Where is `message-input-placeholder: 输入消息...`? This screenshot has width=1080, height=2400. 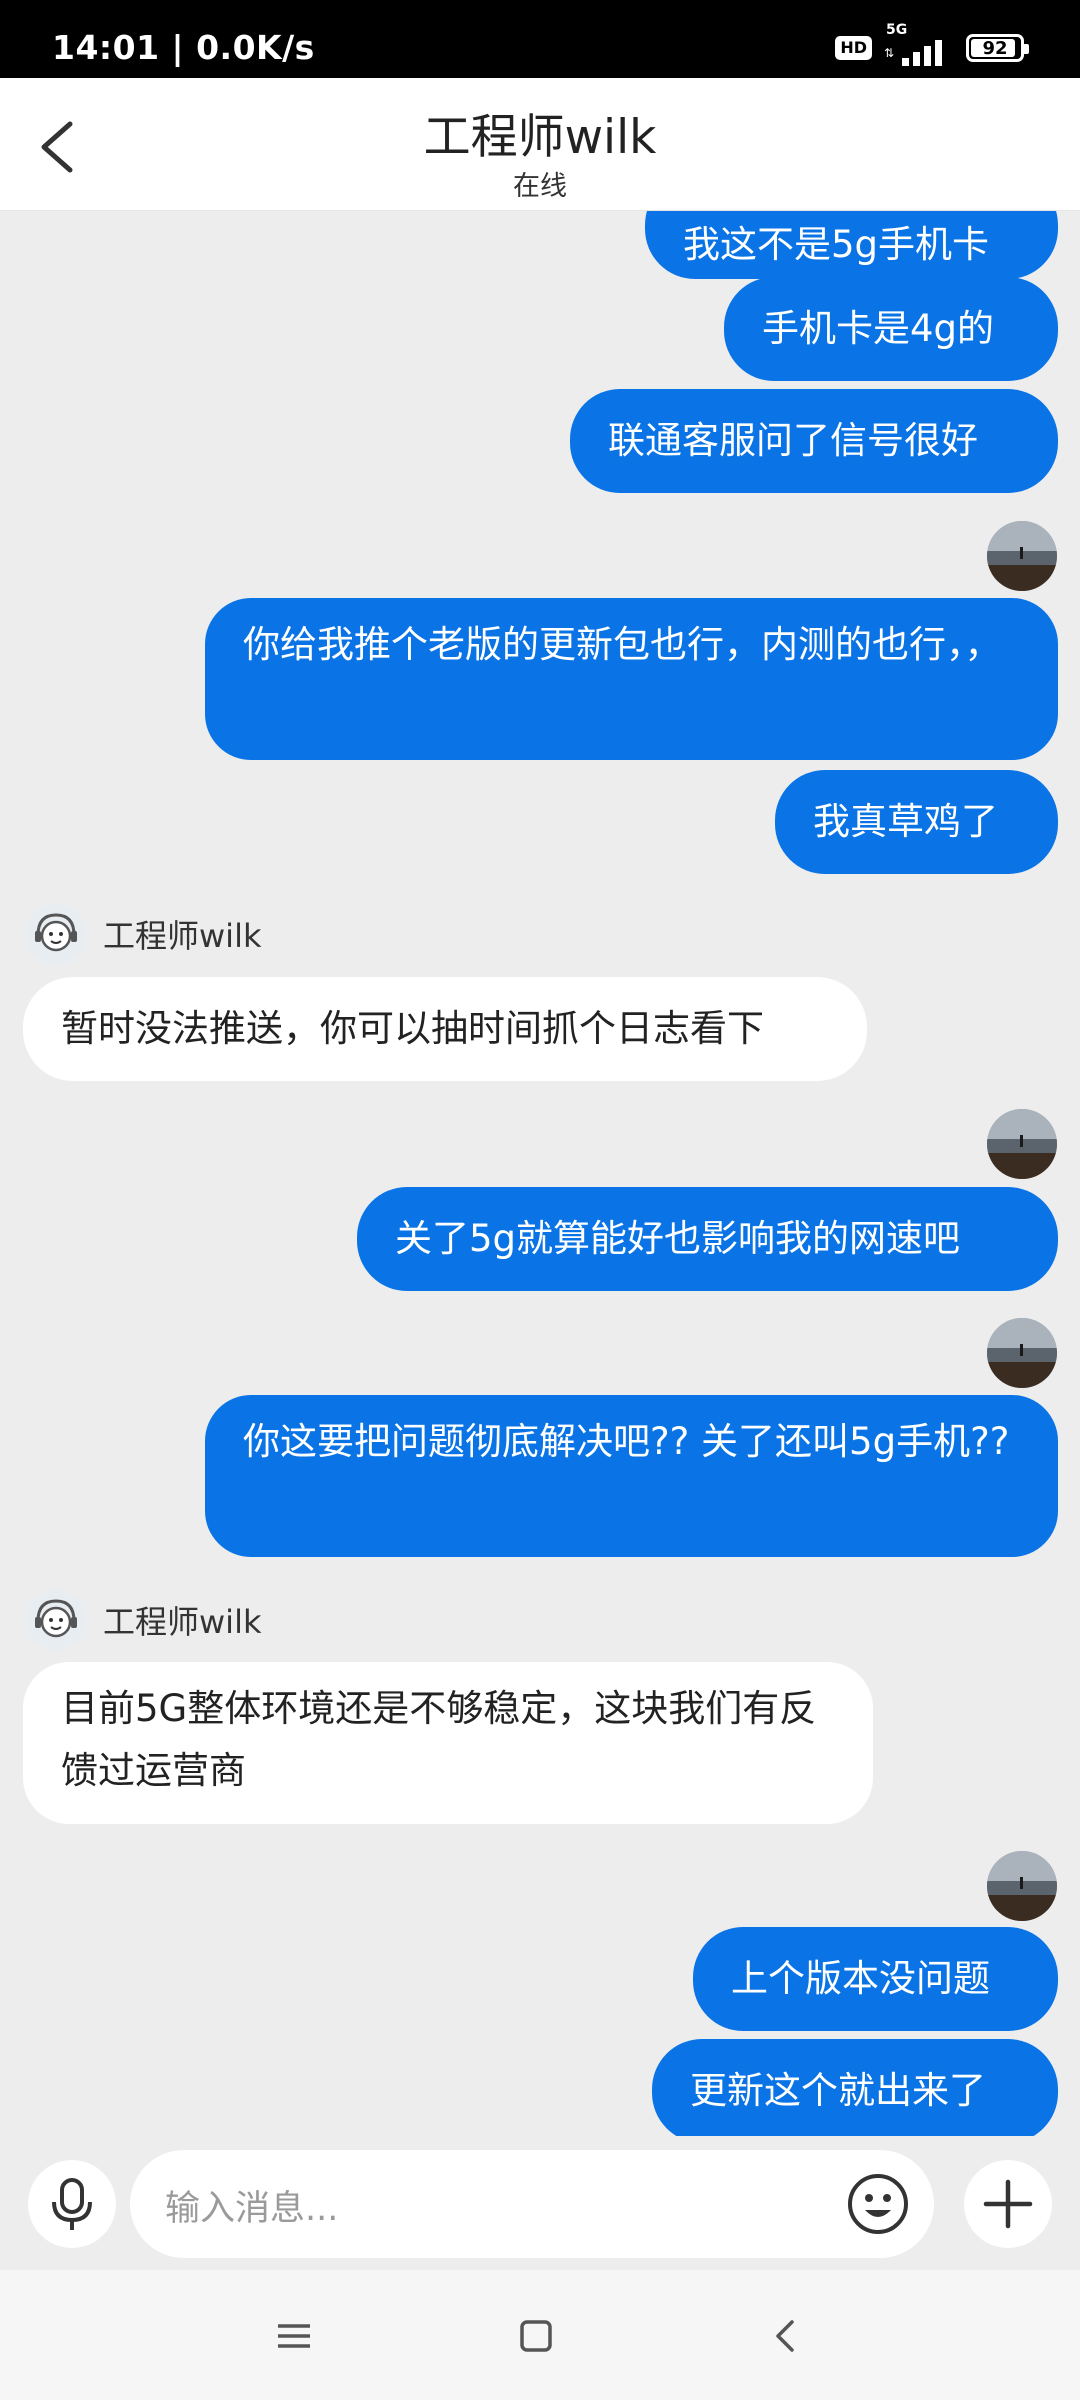
message-input-placeholder: 输入消息... is located at coordinates (252, 2209).